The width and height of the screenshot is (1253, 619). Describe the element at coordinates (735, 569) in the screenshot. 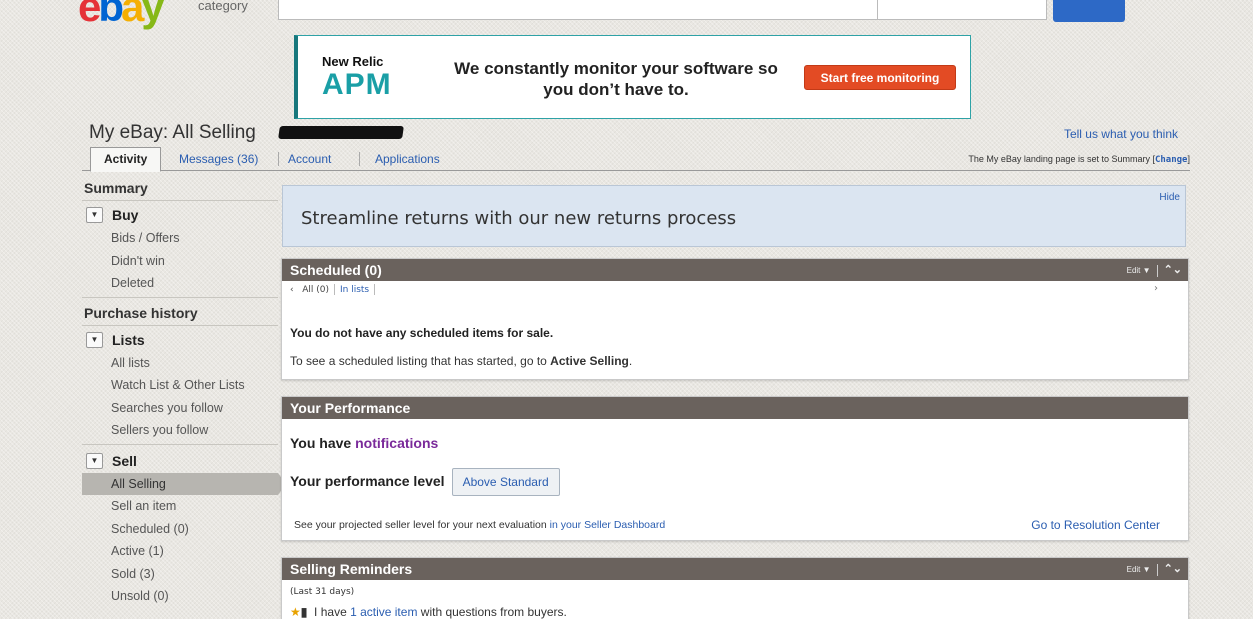

I see `panel-title: Selling Reminders Edit ▼ ⌃⌄` at that location.